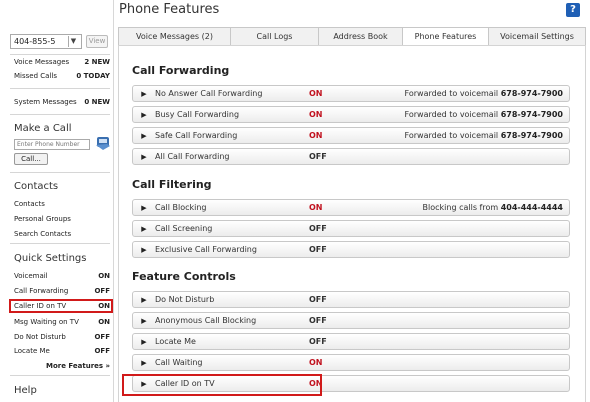 The width and height of the screenshot is (590, 402). Describe the element at coordinates (351, 320) in the screenshot. I see `feature-row: ▶ Anonymous Call Blocking OFF` at that location.